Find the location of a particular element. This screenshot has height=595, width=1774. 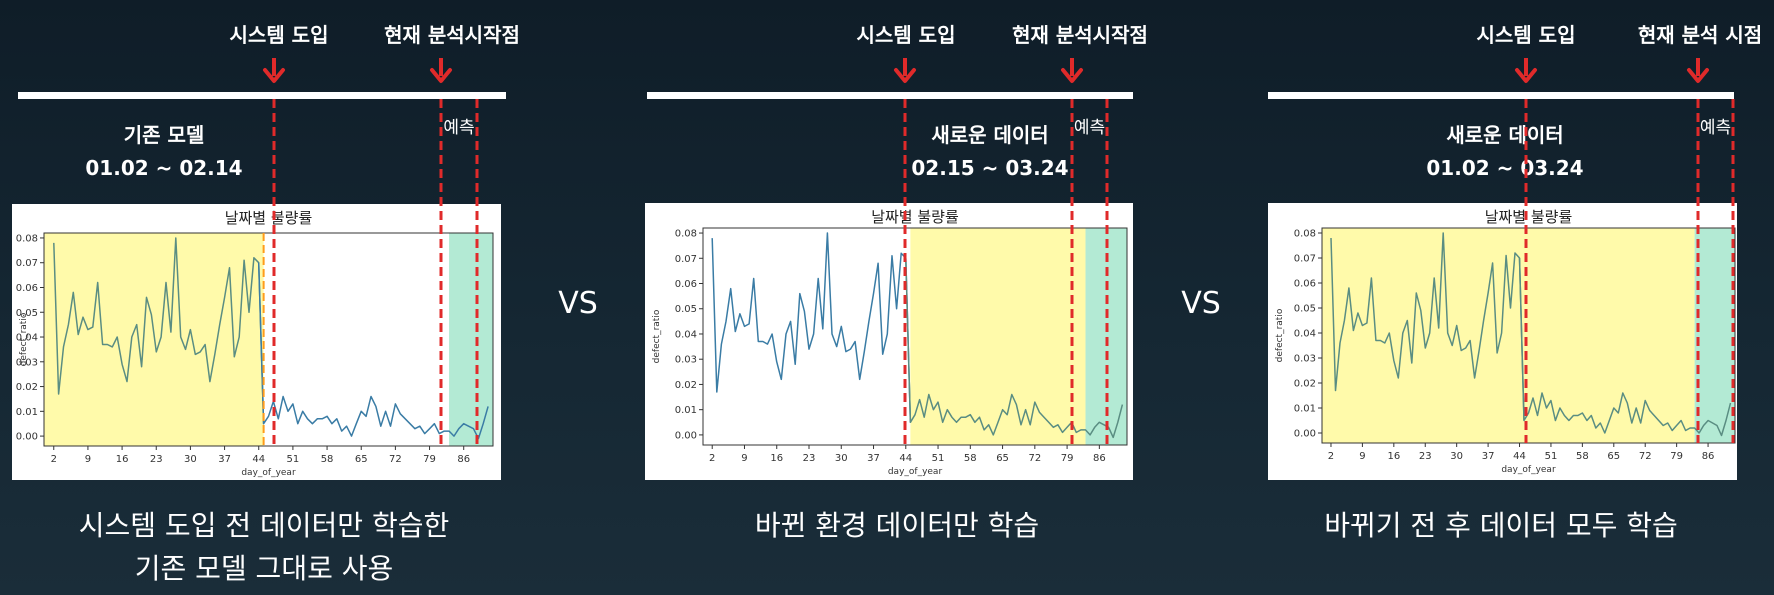

caption-line-2: 기존 모델 그대로 사용 is located at coordinates (264, 568).